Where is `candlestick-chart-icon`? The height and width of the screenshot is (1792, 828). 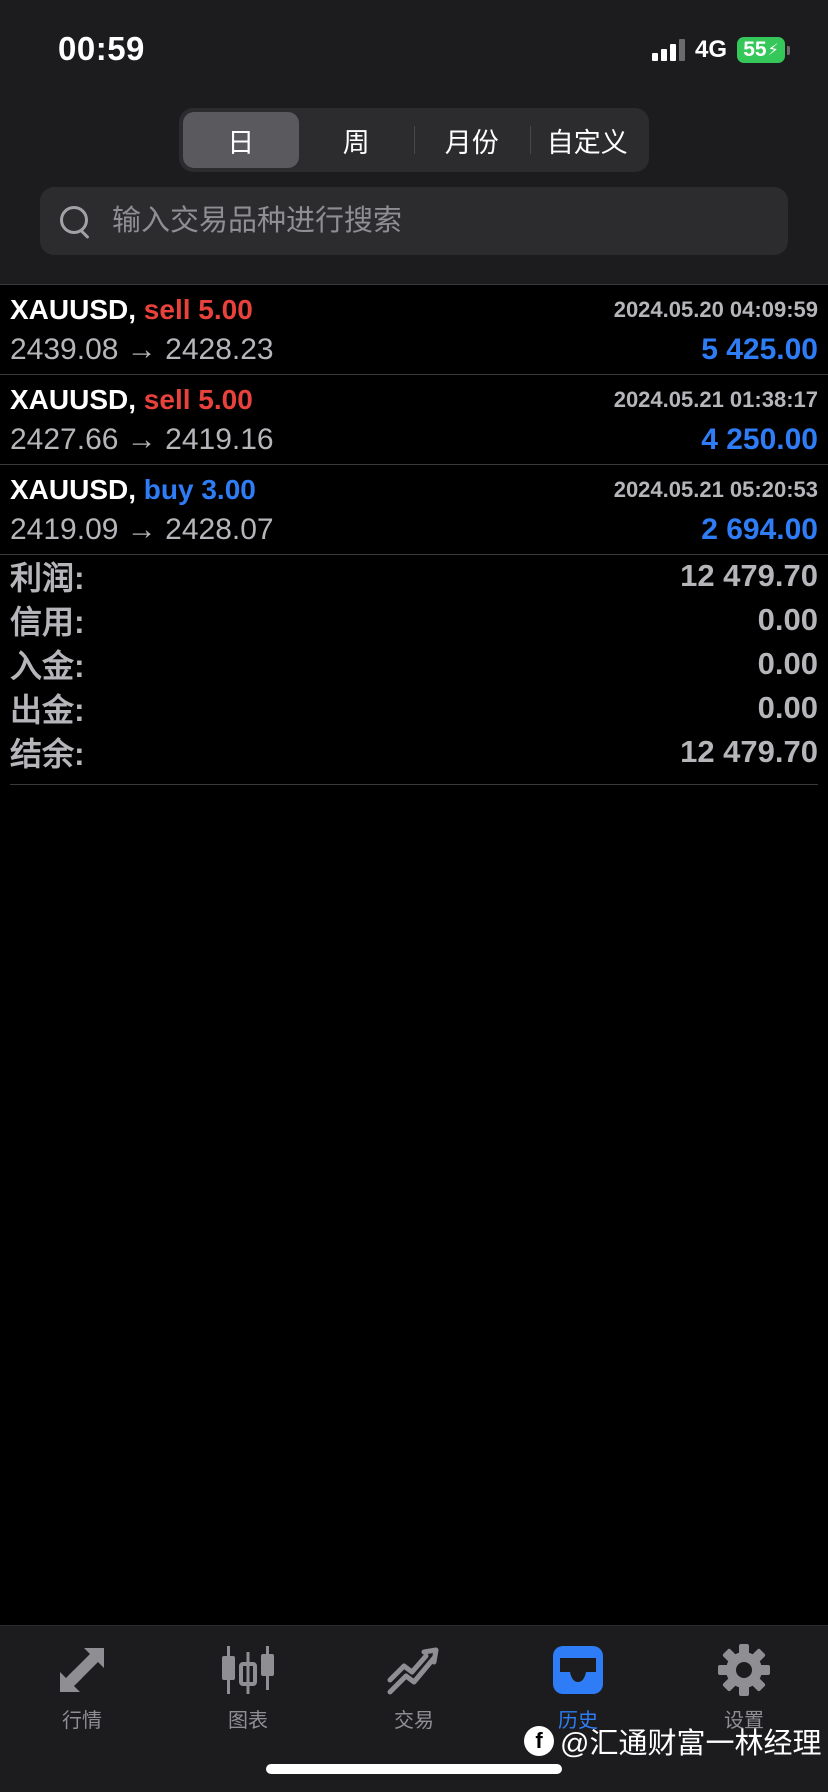
candlestick-chart-icon is located at coordinates (248, 1670).